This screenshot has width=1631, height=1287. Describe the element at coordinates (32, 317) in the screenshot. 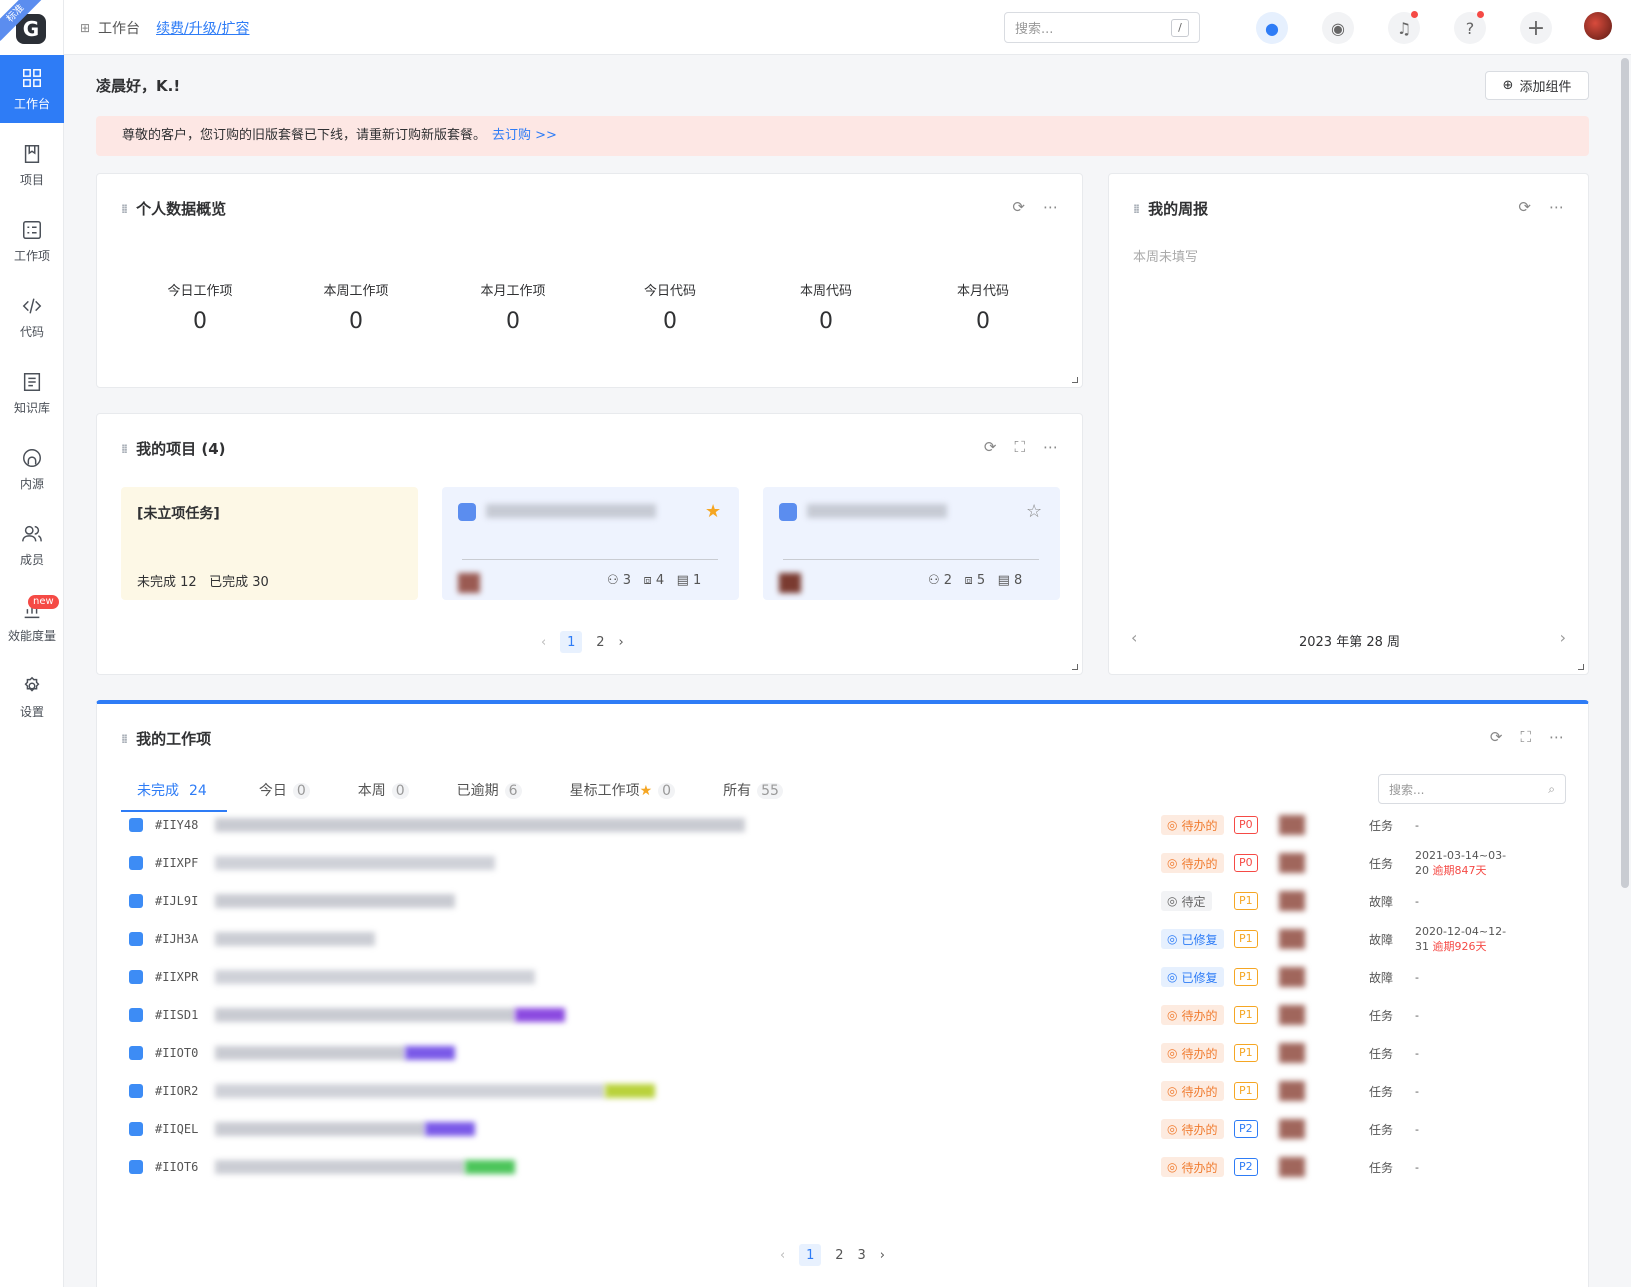

I see `sidebar-item-code: 代码` at that location.